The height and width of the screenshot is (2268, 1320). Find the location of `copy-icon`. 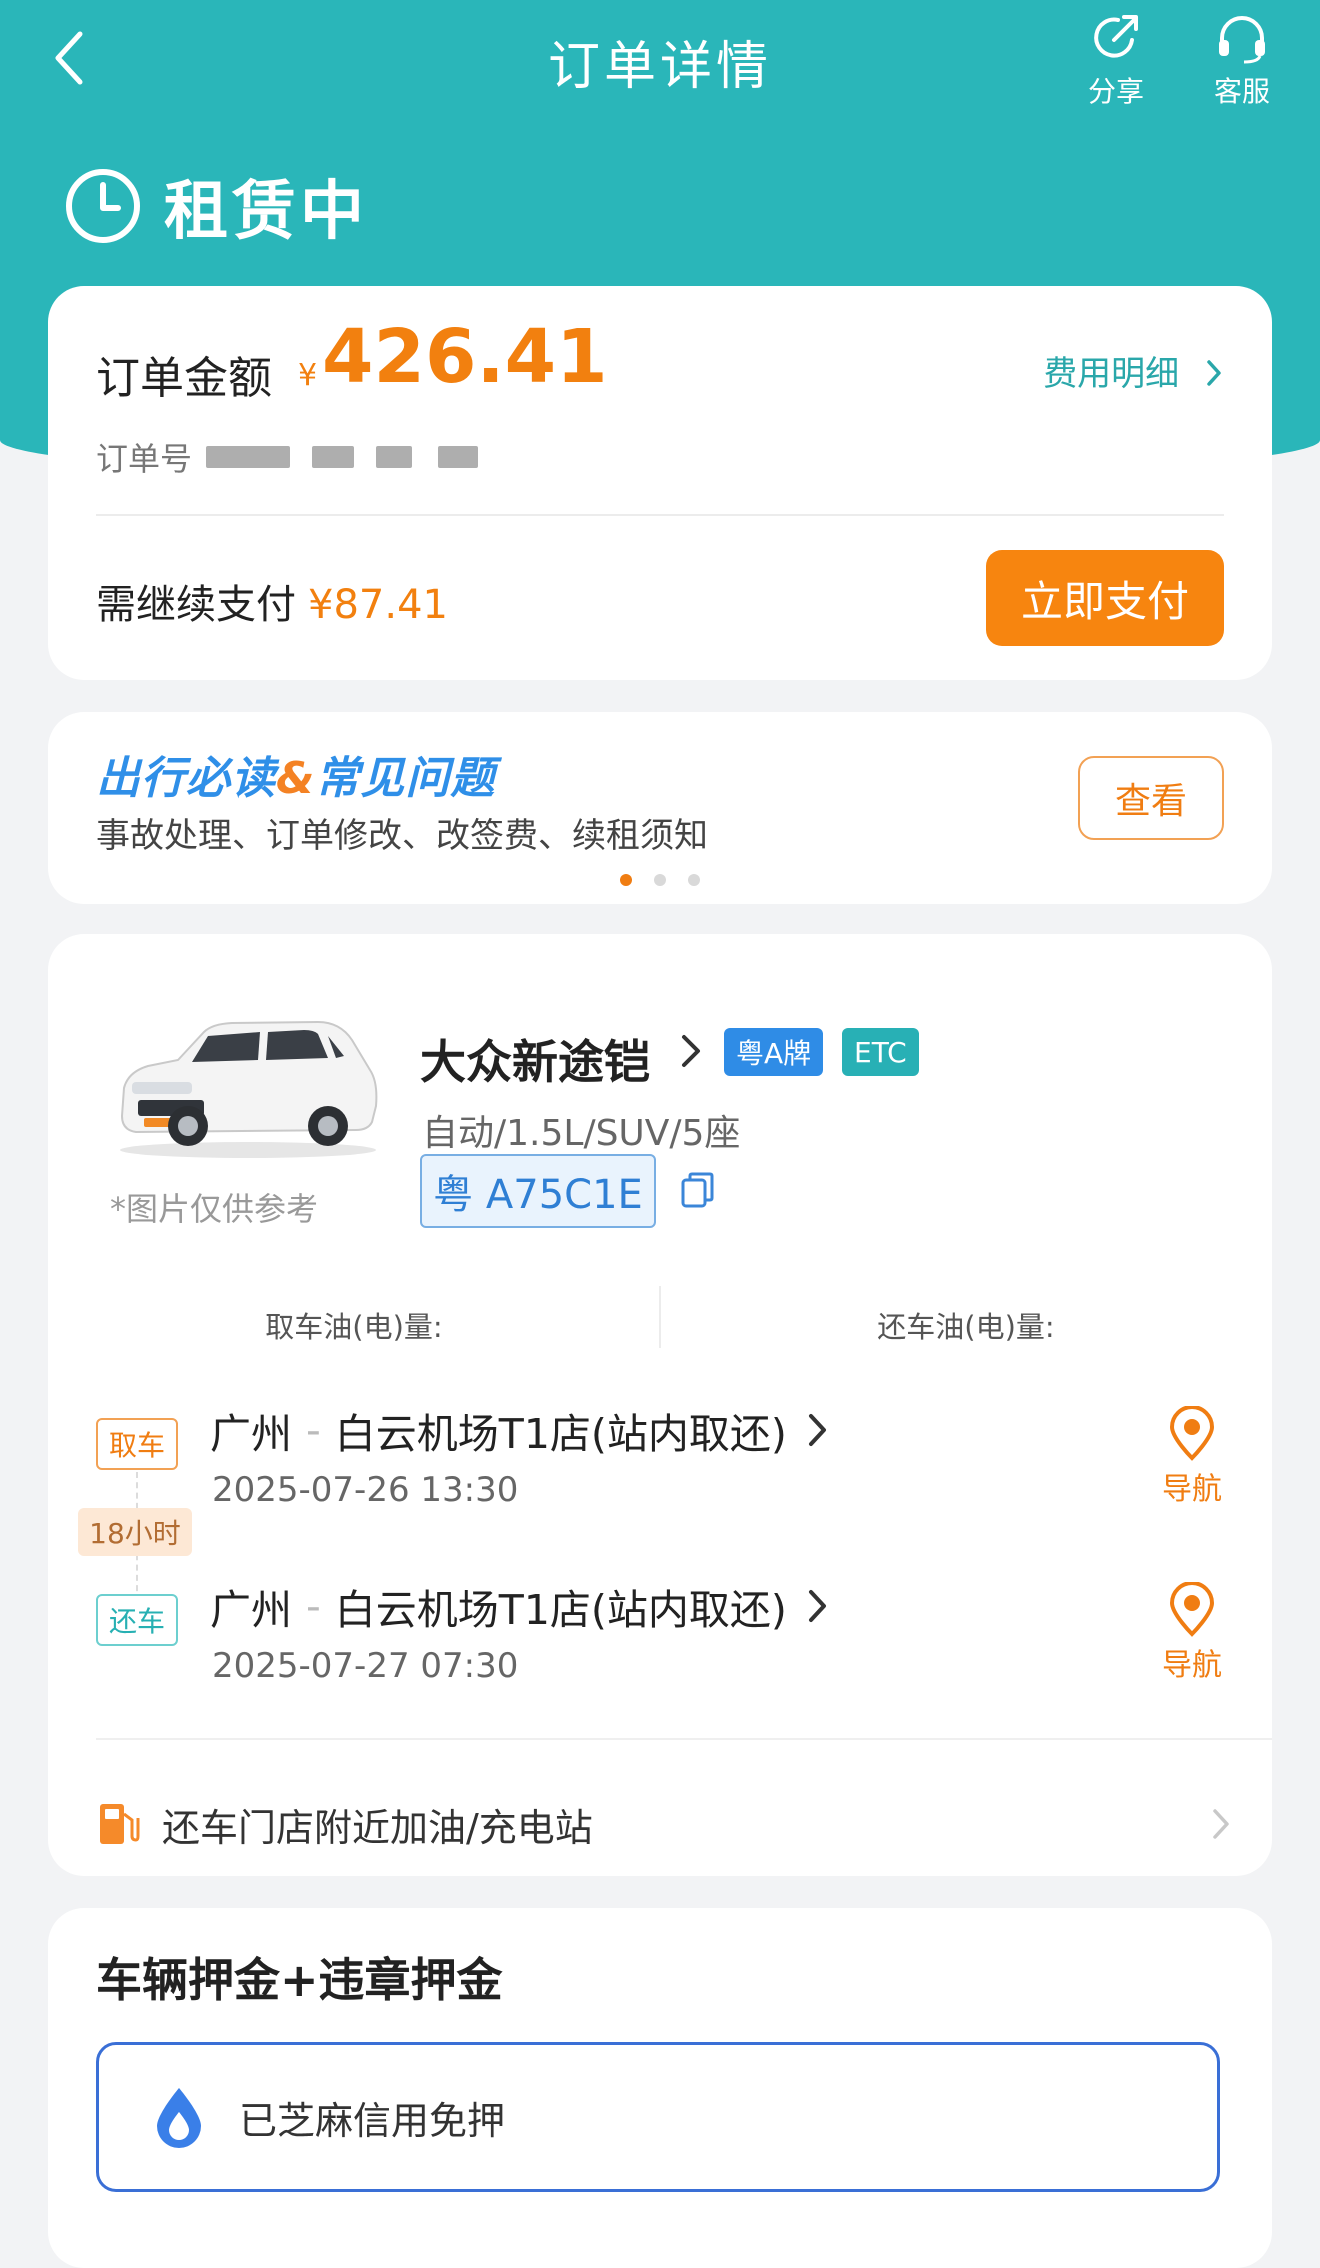

copy-icon is located at coordinates (698, 1190).